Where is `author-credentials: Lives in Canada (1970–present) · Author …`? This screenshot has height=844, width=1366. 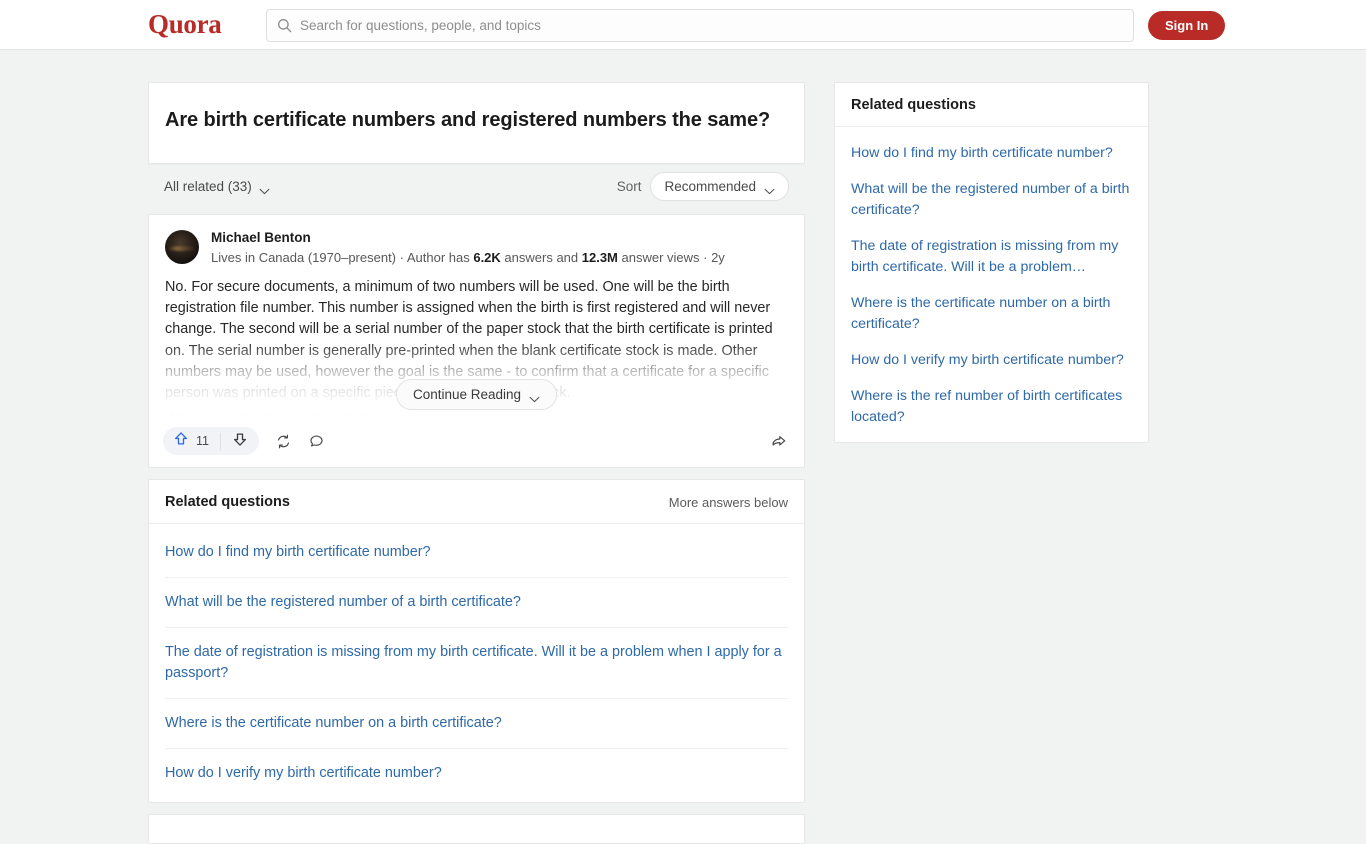 author-credentials: Lives in Canada (1970–present) · Author … is located at coordinates (499, 257).